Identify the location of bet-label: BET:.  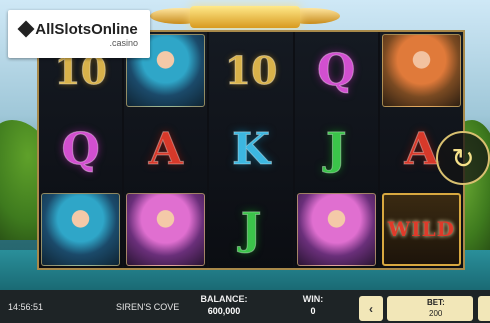
(436, 302).